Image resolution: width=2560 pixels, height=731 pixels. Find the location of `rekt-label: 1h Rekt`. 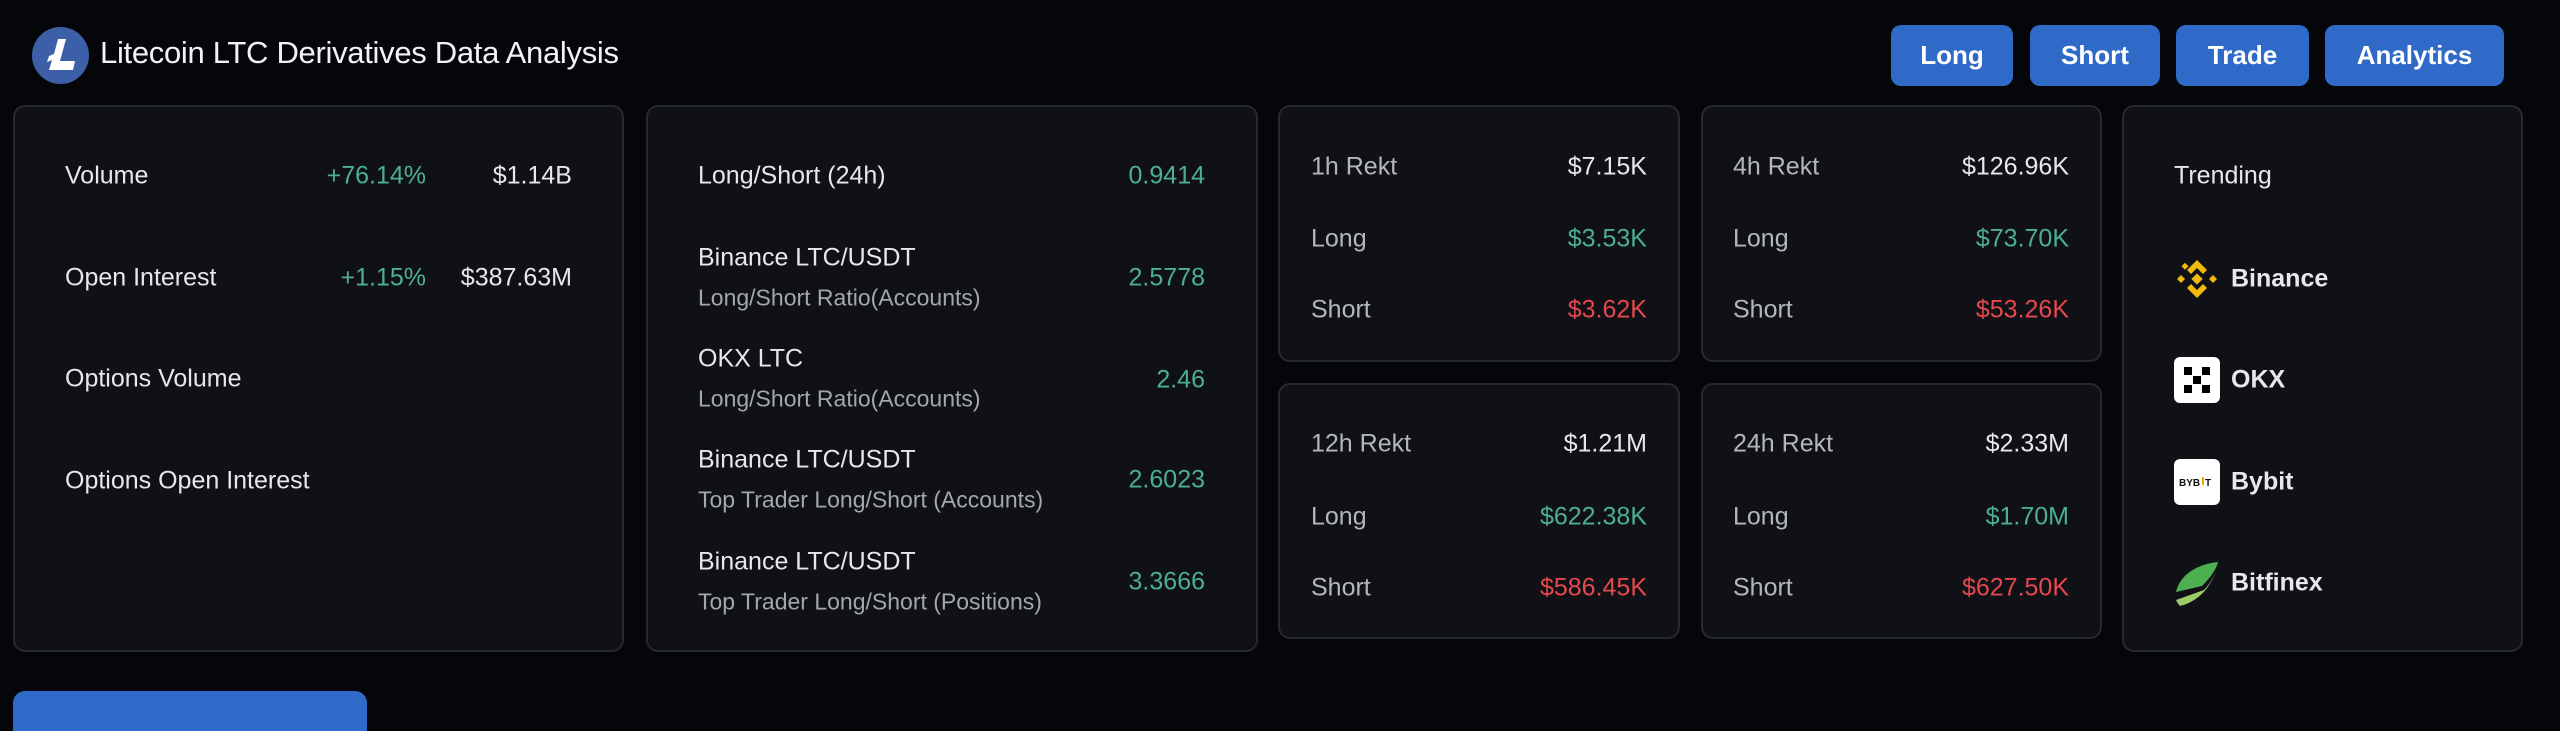

rekt-label: 1h Rekt is located at coordinates (1354, 166).